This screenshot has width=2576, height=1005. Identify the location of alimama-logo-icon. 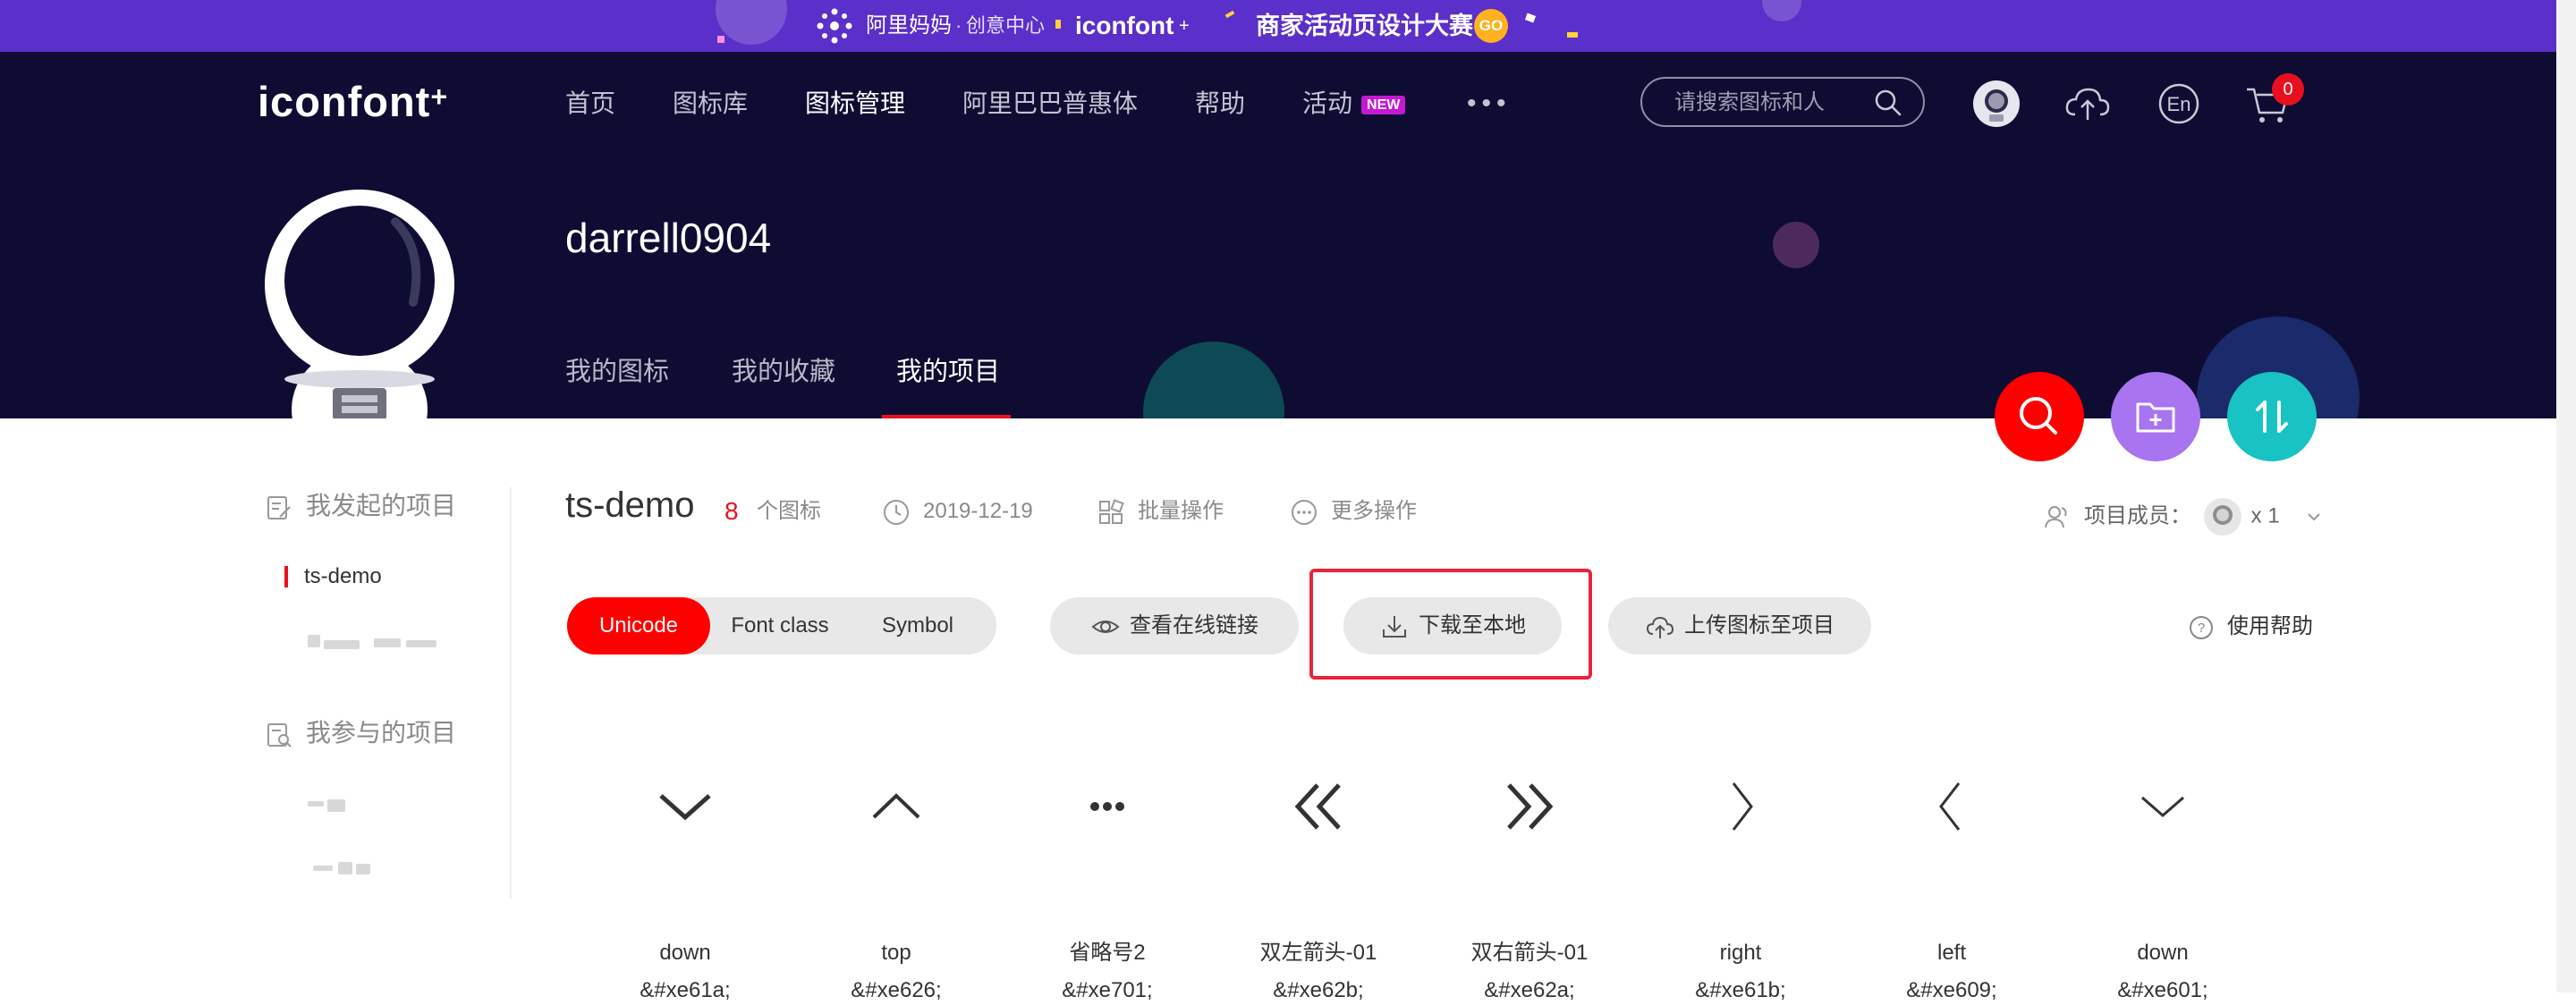
(834, 26).